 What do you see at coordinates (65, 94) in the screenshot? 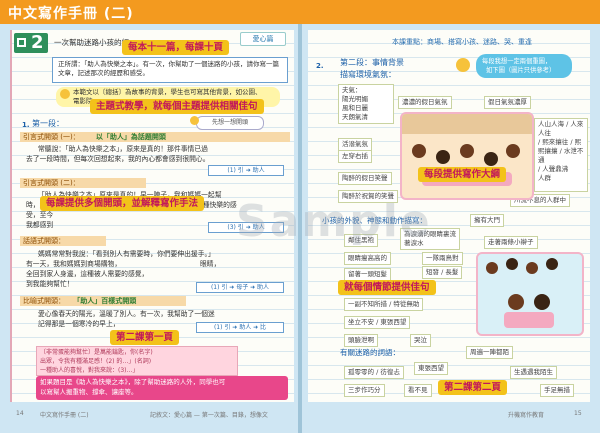
I see `smiley-icon` at bounding box center [65, 94].